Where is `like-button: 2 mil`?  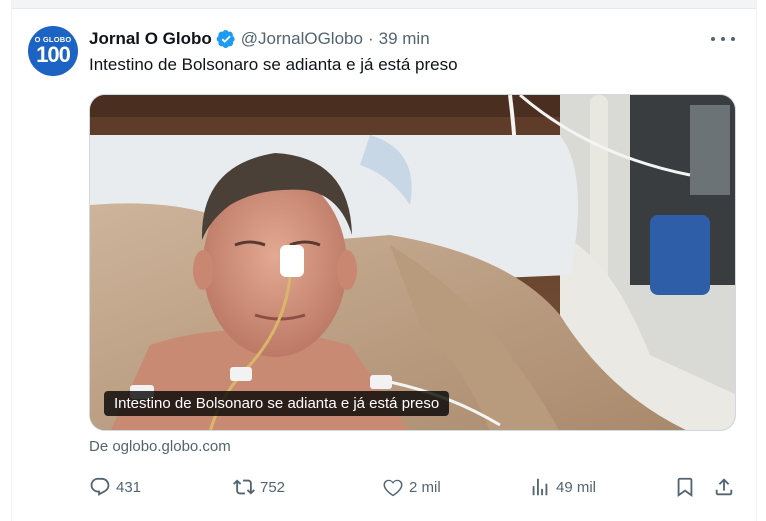 like-button: 2 mil is located at coordinates (411, 487).